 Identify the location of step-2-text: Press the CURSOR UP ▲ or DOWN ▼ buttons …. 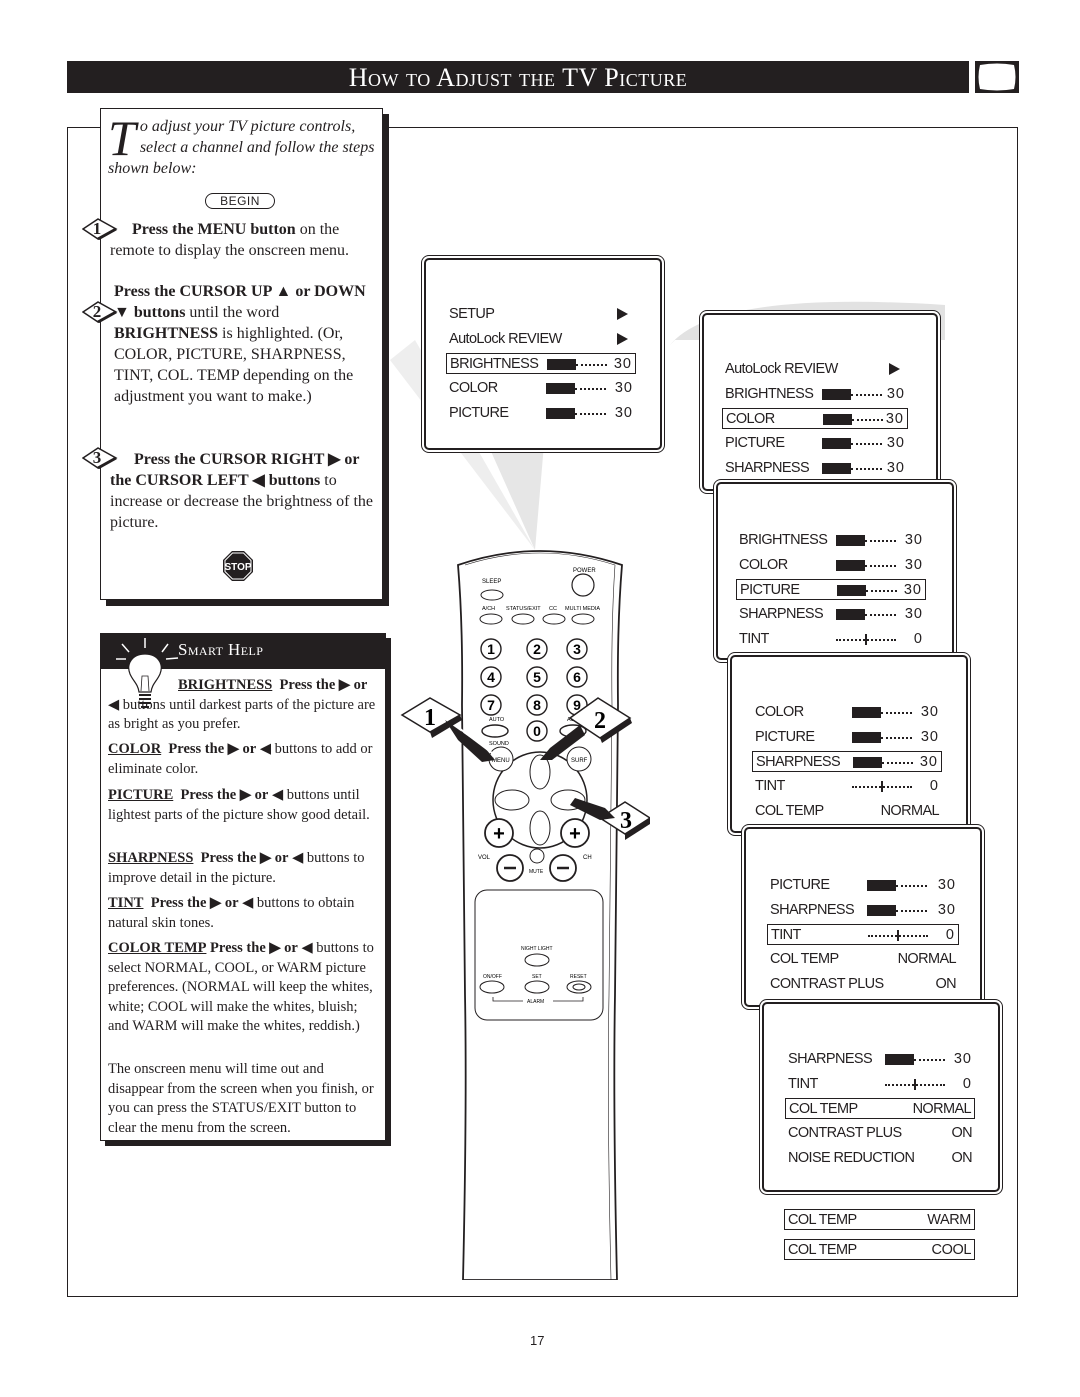
(240, 344).